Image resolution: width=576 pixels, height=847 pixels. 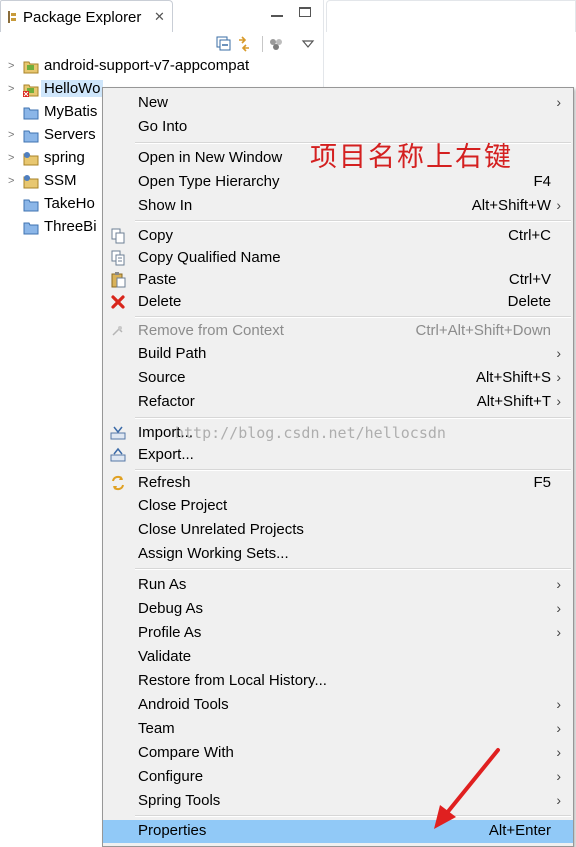 What do you see at coordinates (338, 657) in the screenshot?
I see `menu-item-validate: Validate` at bounding box center [338, 657].